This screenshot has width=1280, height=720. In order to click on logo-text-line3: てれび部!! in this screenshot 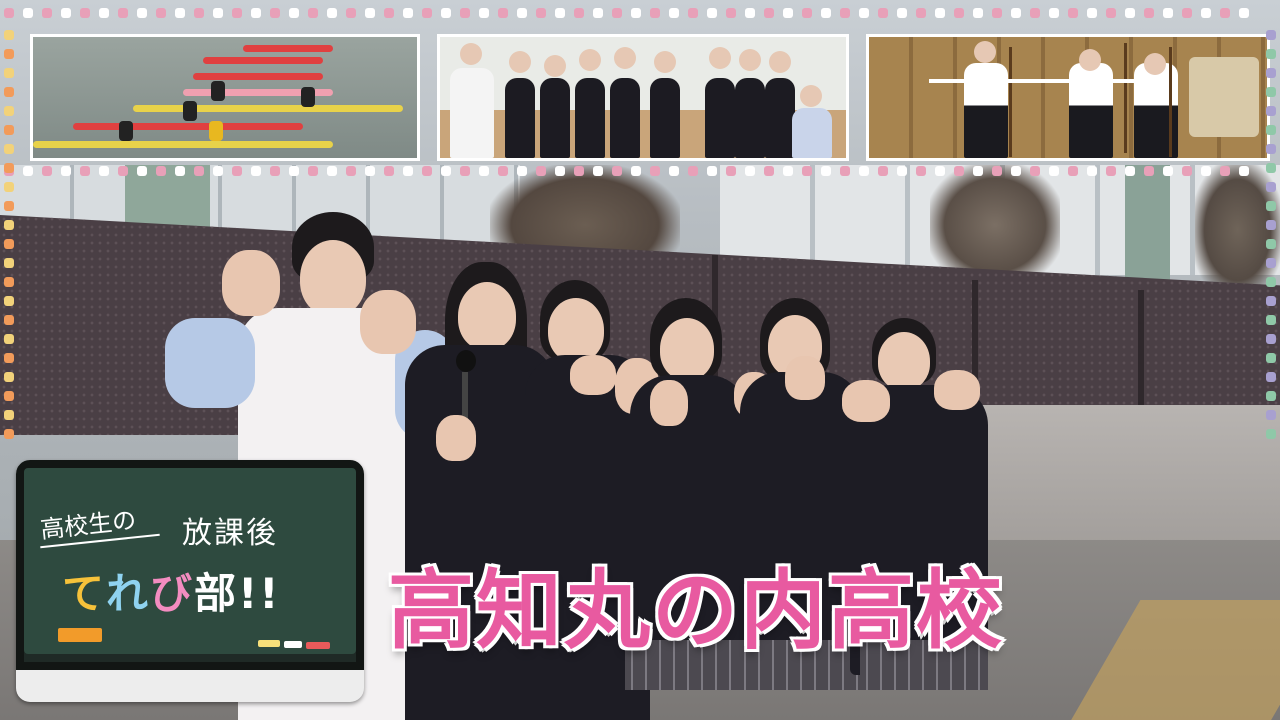, I will do `click(171, 590)`.